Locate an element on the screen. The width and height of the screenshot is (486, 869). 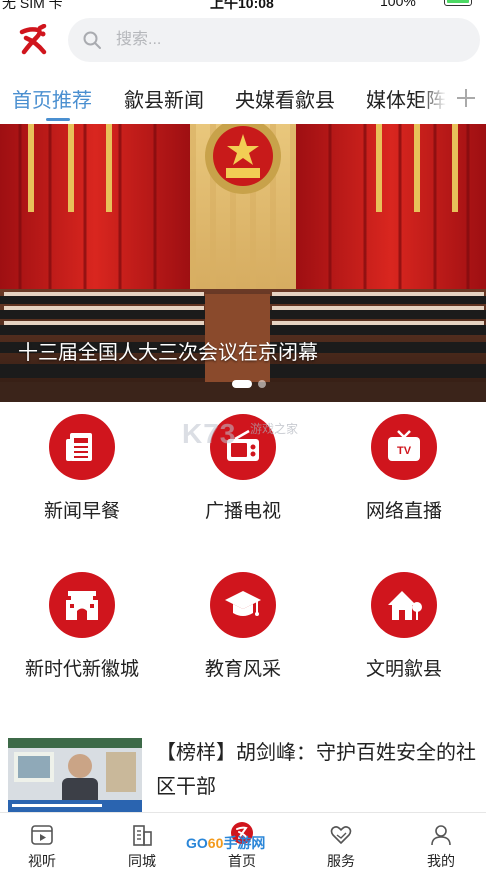
tab-central-media: 央媒看歙县 is located at coordinates (285, 98).